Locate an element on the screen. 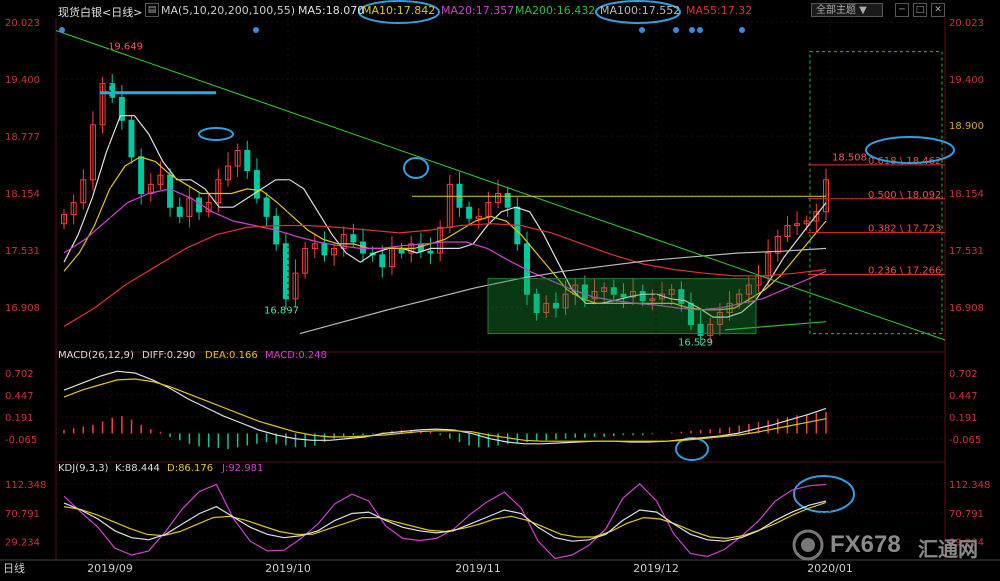 The width and height of the screenshot is (1000, 581). date-axis-label: 2019/11 is located at coordinates (478, 568).